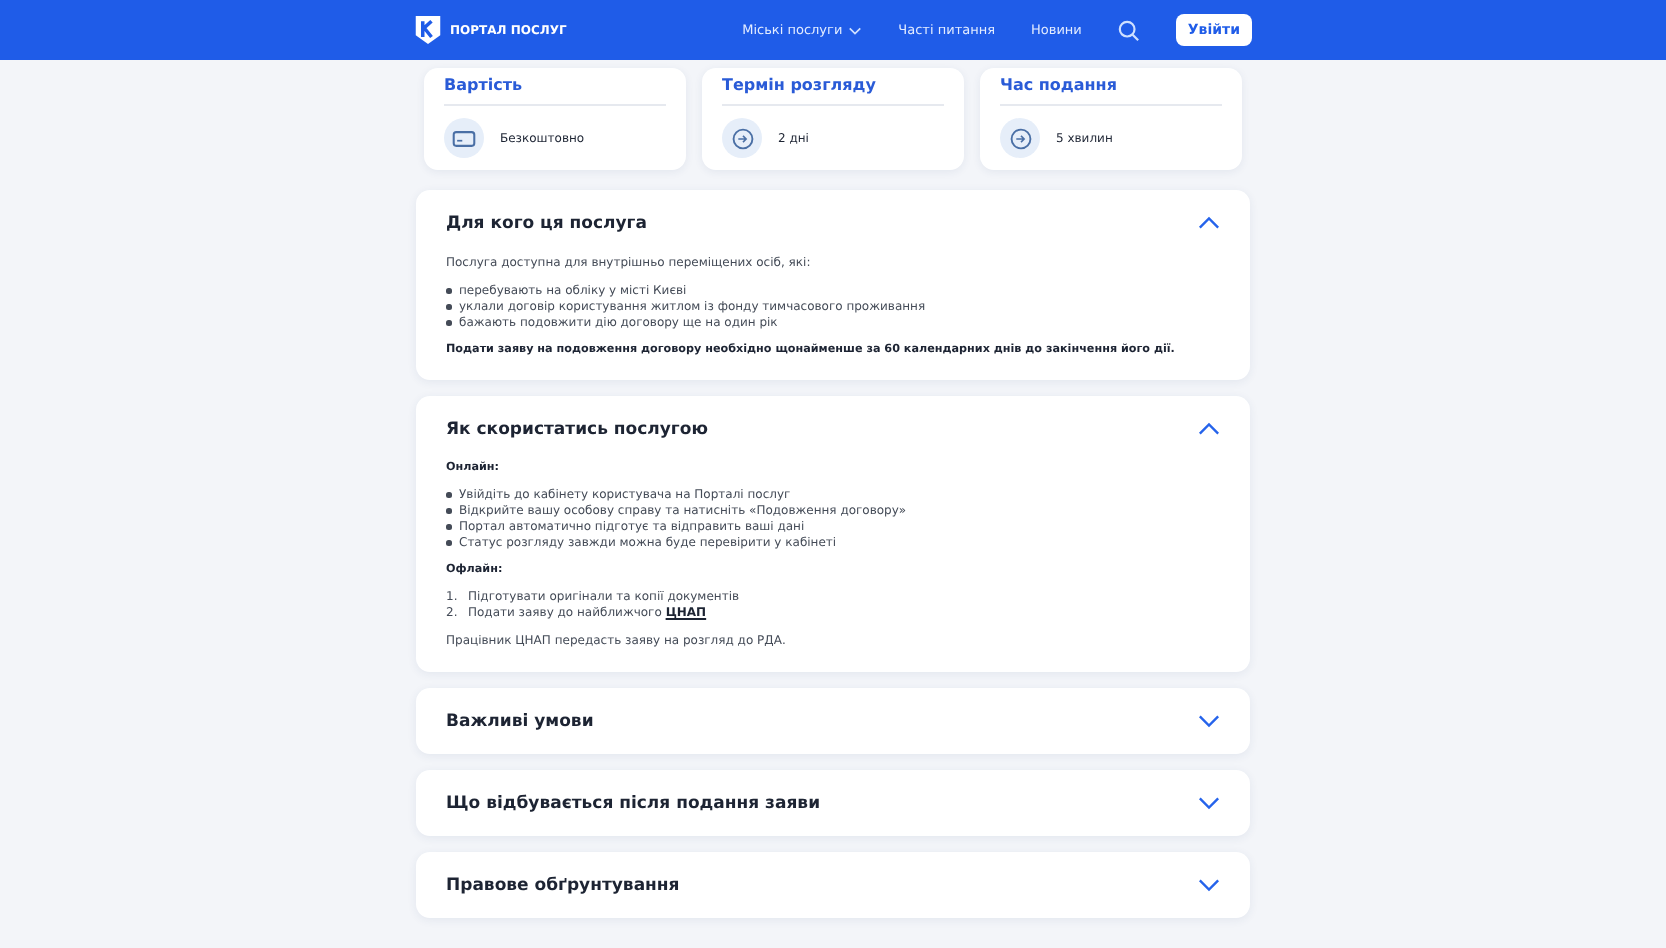 The width and height of the screenshot is (1666, 948). Describe the element at coordinates (520, 721) in the screenshot. I see `accordion-title: Важливі умови` at that location.